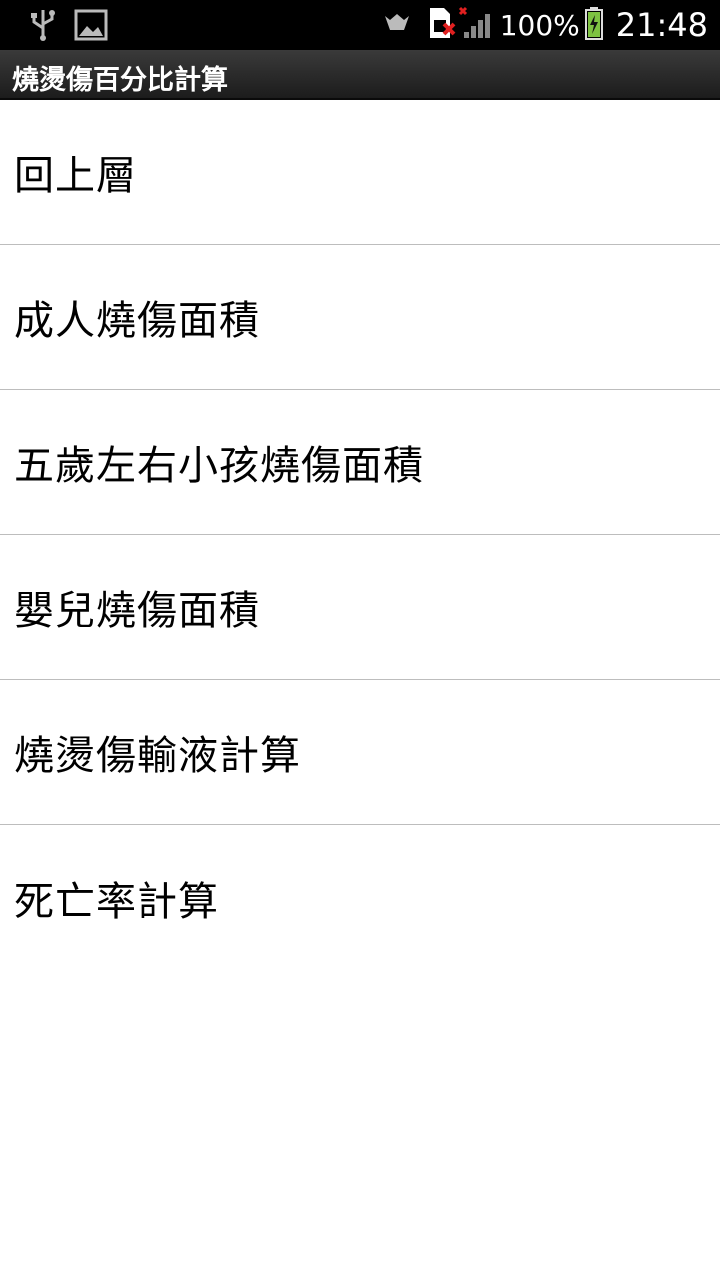 The width and height of the screenshot is (720, 1280). I want to click on menu-item-child-burn-area: 五歲左右小孩燒傷面積, so click(360, 462).